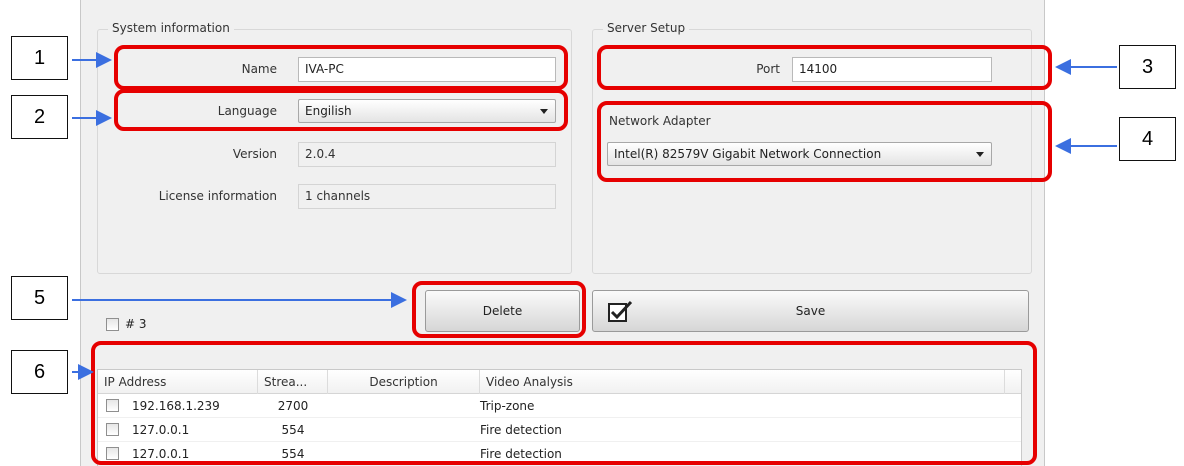  What do you see at coordinates (1147, 67) in the screenshot?
I see `callout-3: 3` at bounding box center [1147, 67].